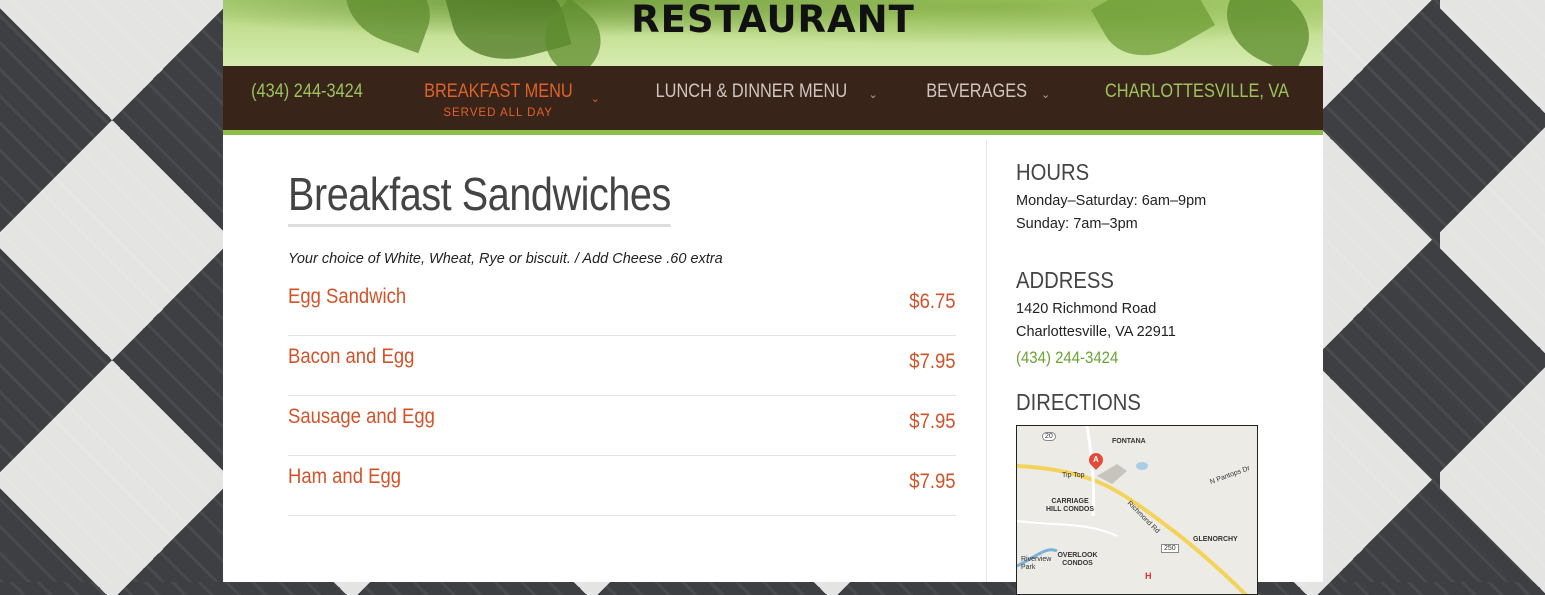  What do you see at coordinates (1077, 224) in the screenshot?
I see `hours-sunday: Sunday: 7am–3pm` at bounding box center [1077, 224].